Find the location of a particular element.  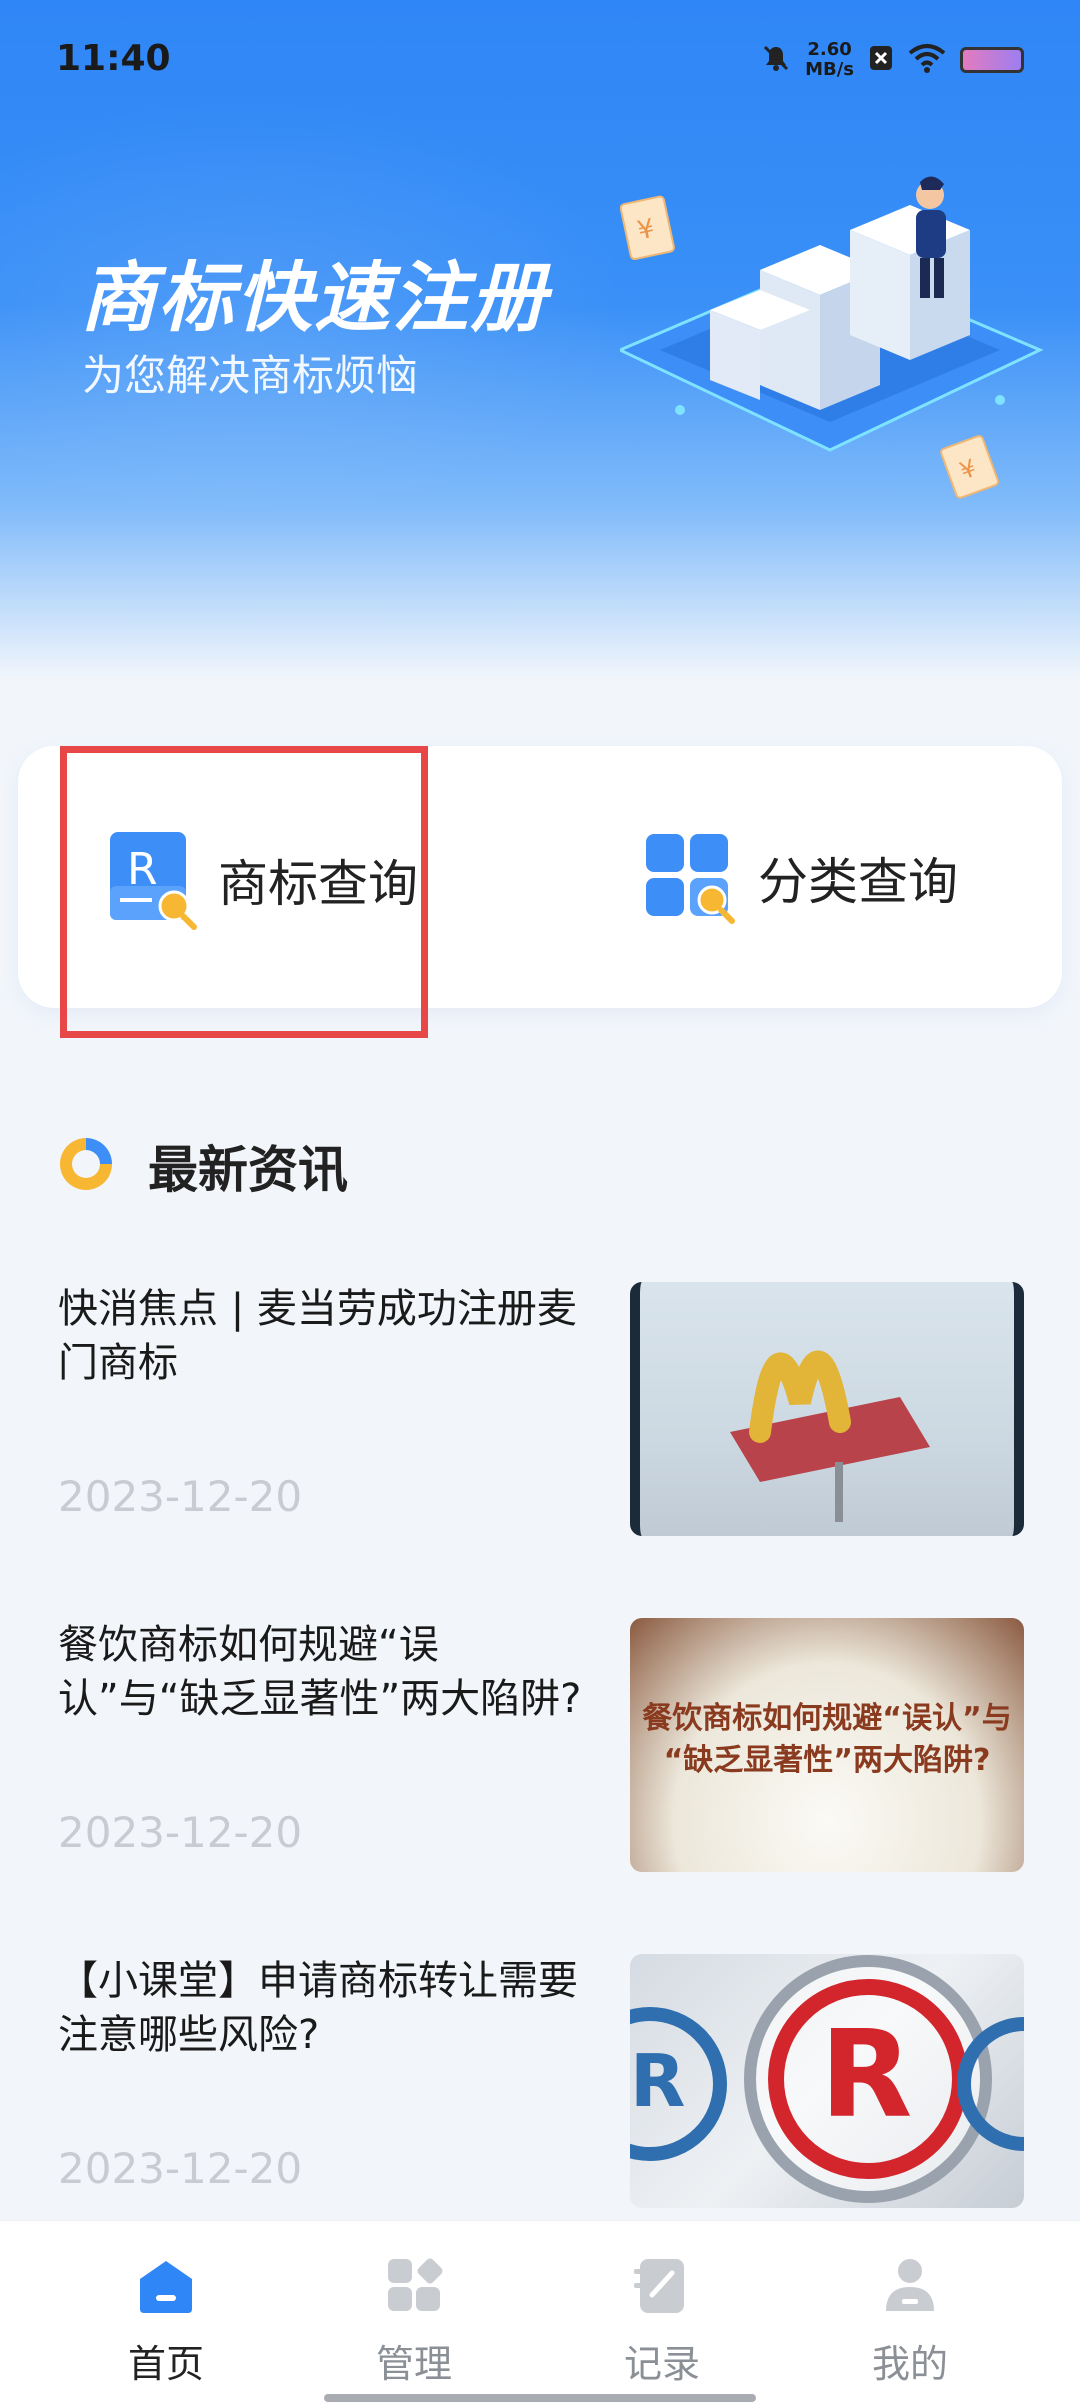

status-icons: 2.60 MB/s is located at coordinates (892, 60).